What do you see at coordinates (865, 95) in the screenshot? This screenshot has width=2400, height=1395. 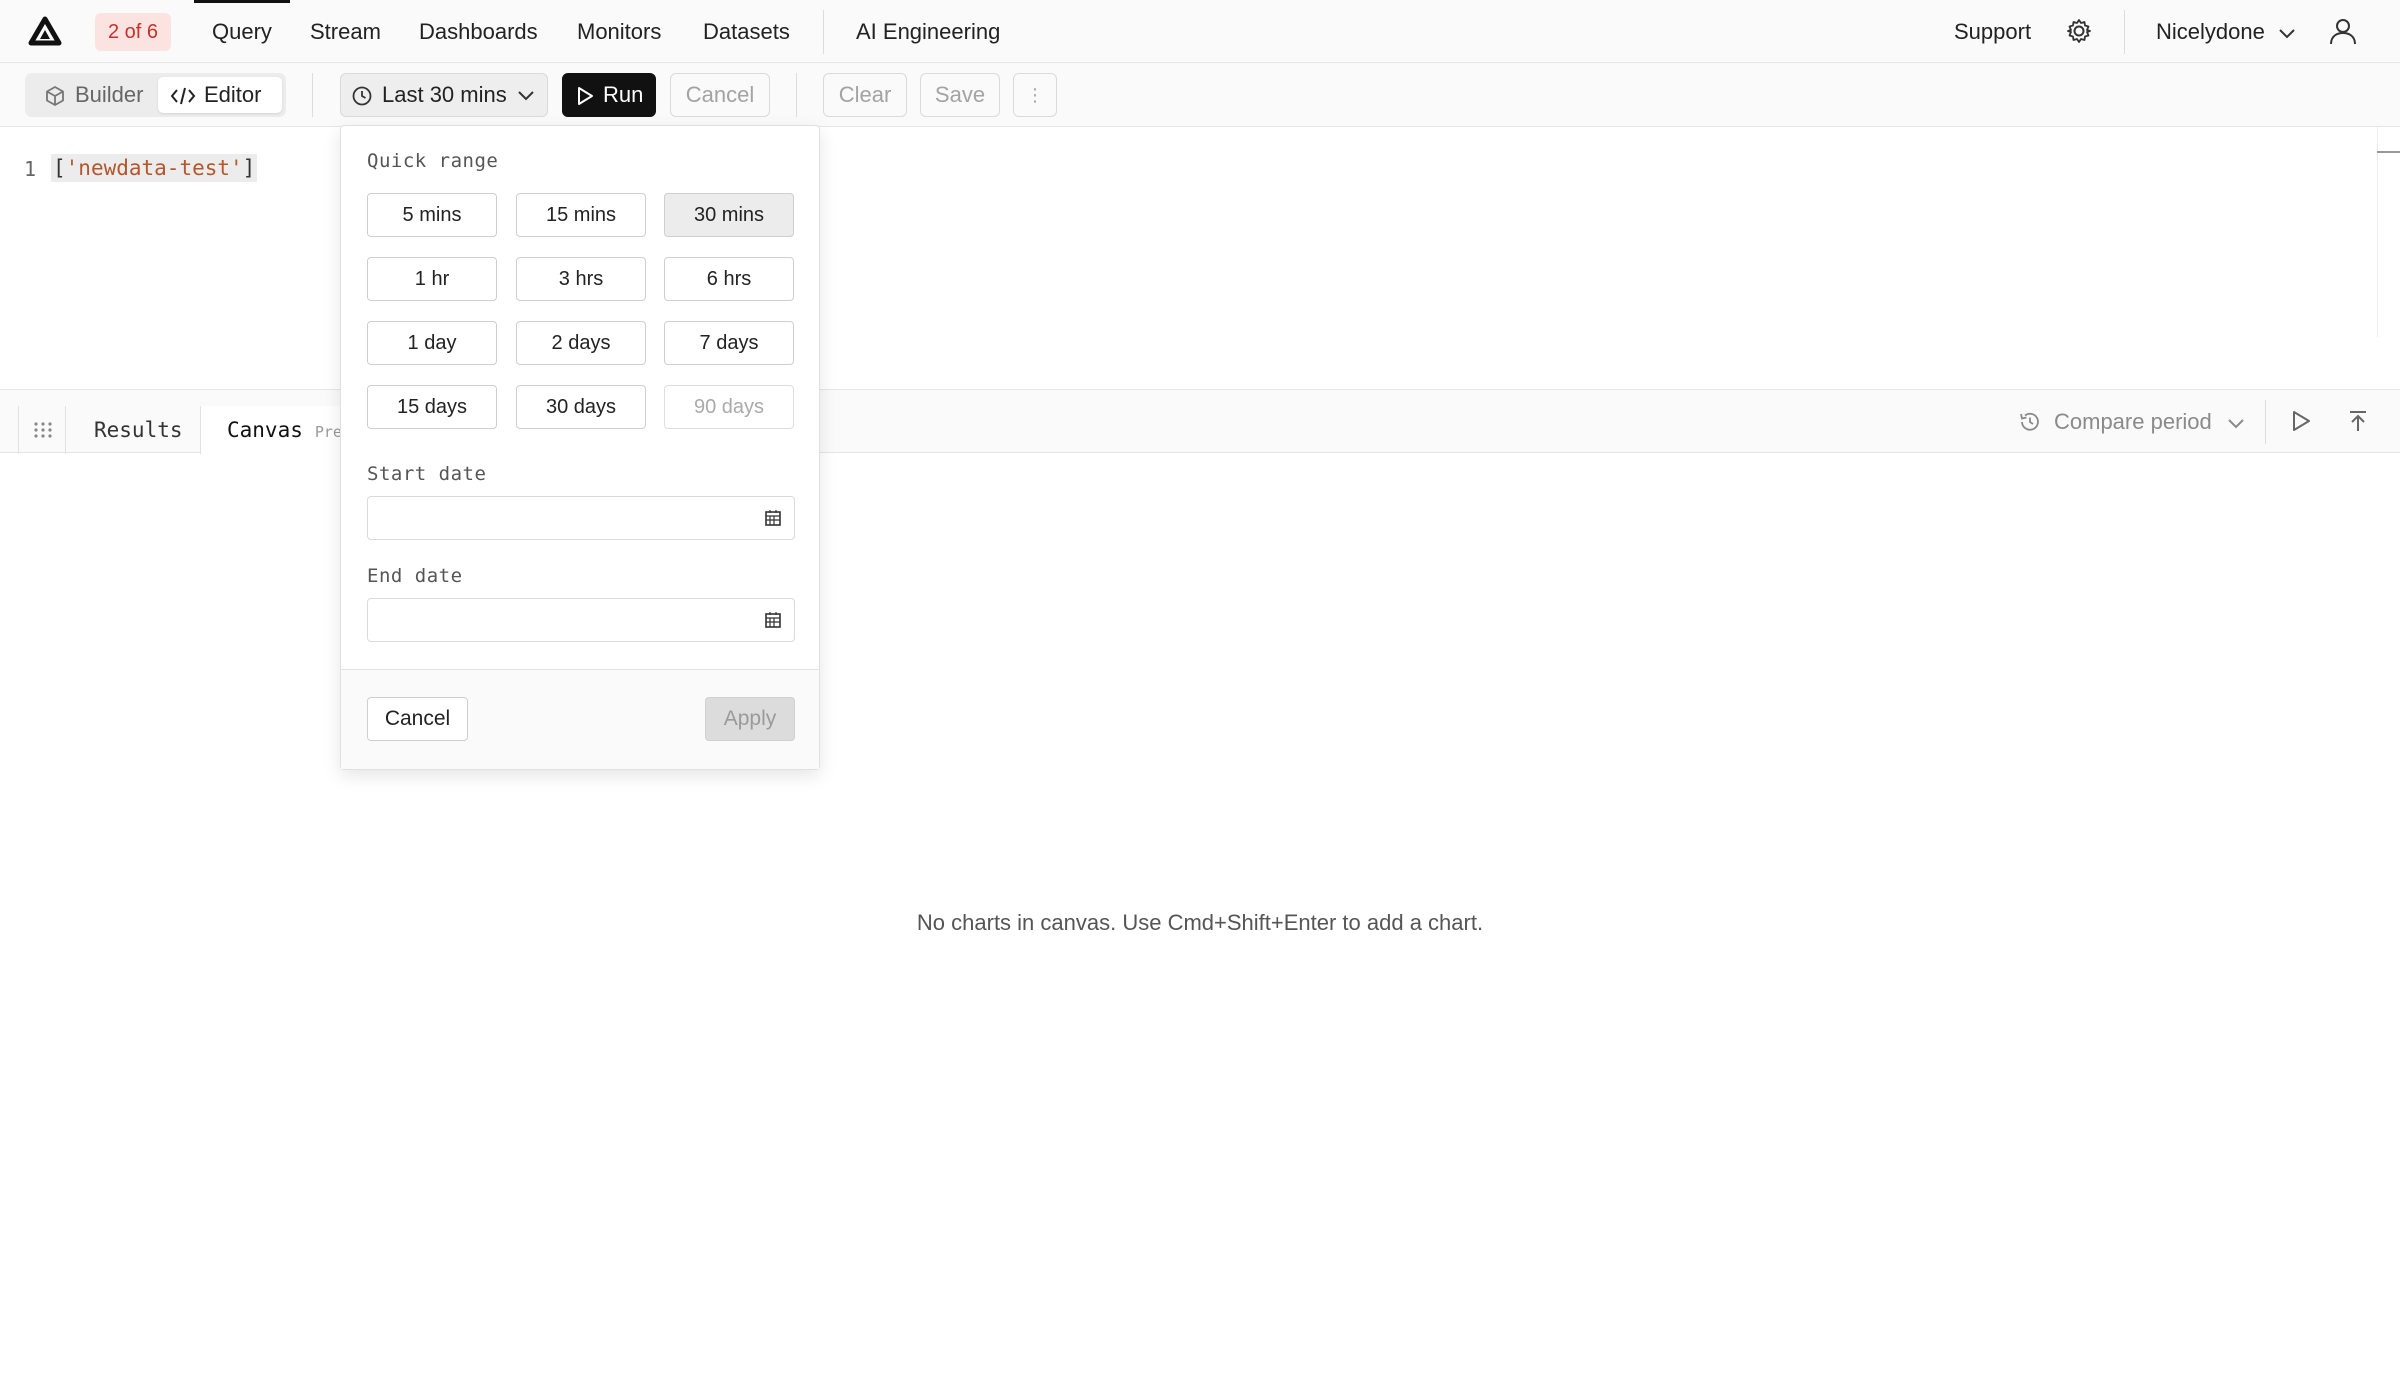 I see `clear-button: Clear` at bounding box center [865, 95].